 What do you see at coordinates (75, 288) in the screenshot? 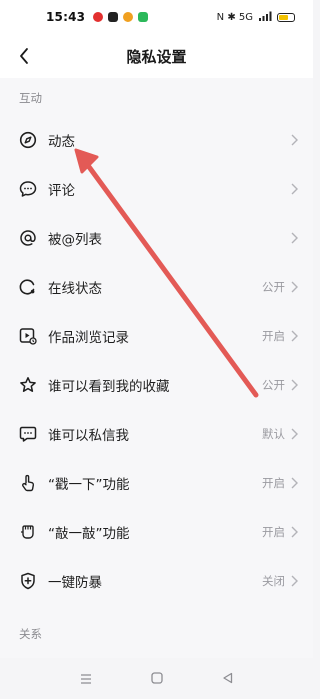
I see `setting-label: 在线状态` at bounding box center [75, 288].